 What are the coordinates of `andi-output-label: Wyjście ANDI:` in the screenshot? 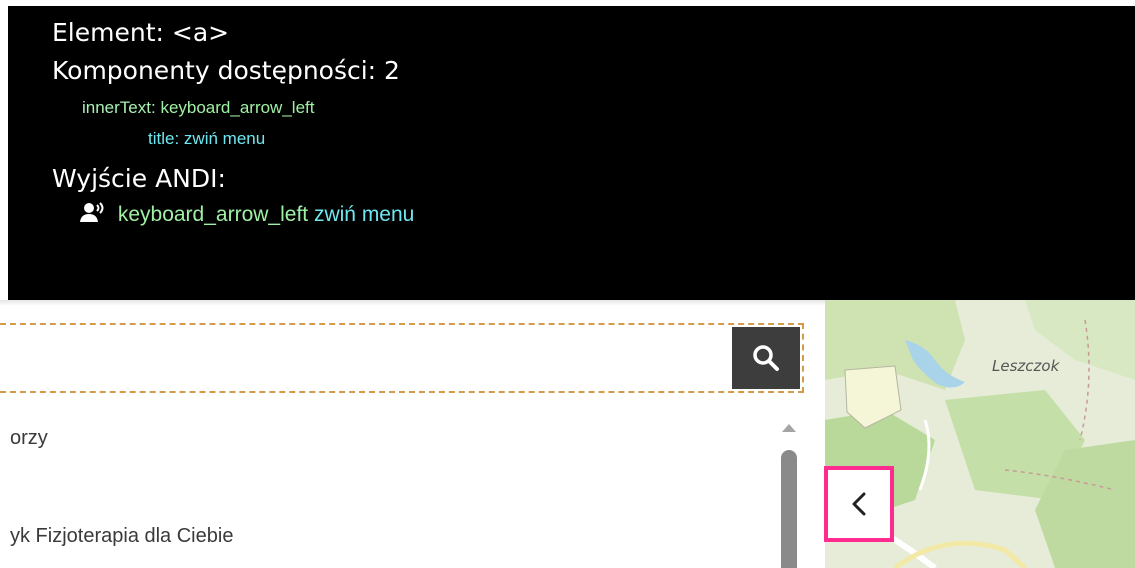 It's located at (139, 178).